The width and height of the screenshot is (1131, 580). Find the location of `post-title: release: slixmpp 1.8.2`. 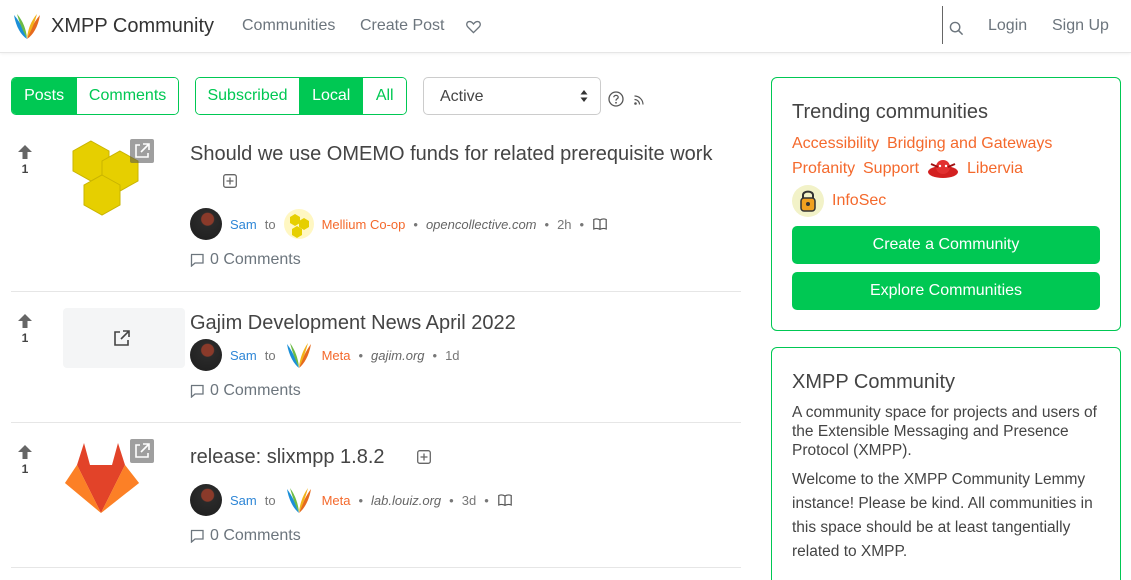

post-title: release: slixmpp 1.8.2 is located at coordinates (287, 457).